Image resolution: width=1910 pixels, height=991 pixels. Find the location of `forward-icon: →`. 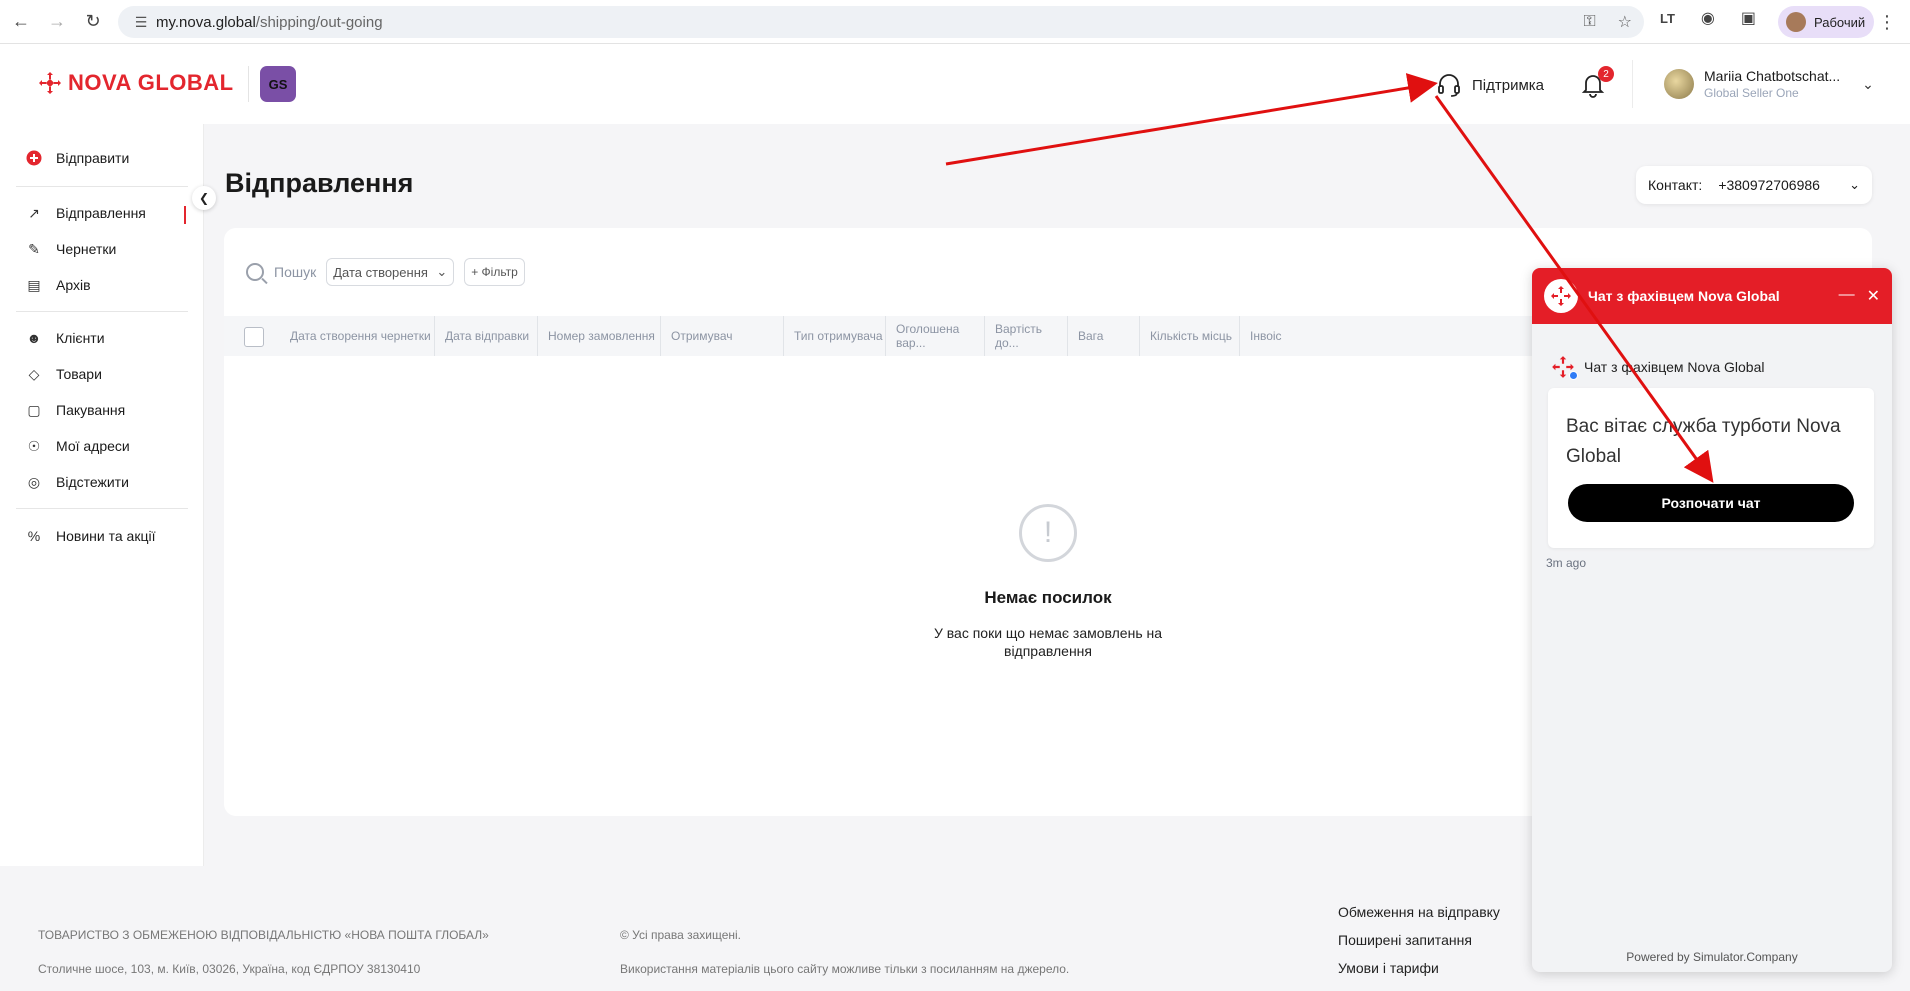

forward-icon: → is located at coordinates (57, 22).